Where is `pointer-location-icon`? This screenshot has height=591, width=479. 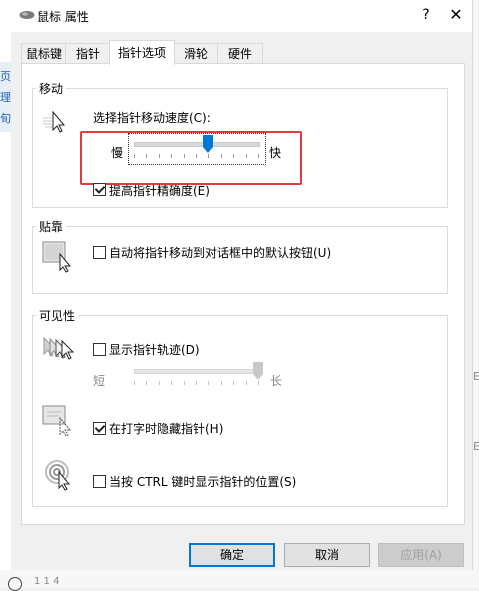
pointer-location-icon is located at coordinates (58, 475).